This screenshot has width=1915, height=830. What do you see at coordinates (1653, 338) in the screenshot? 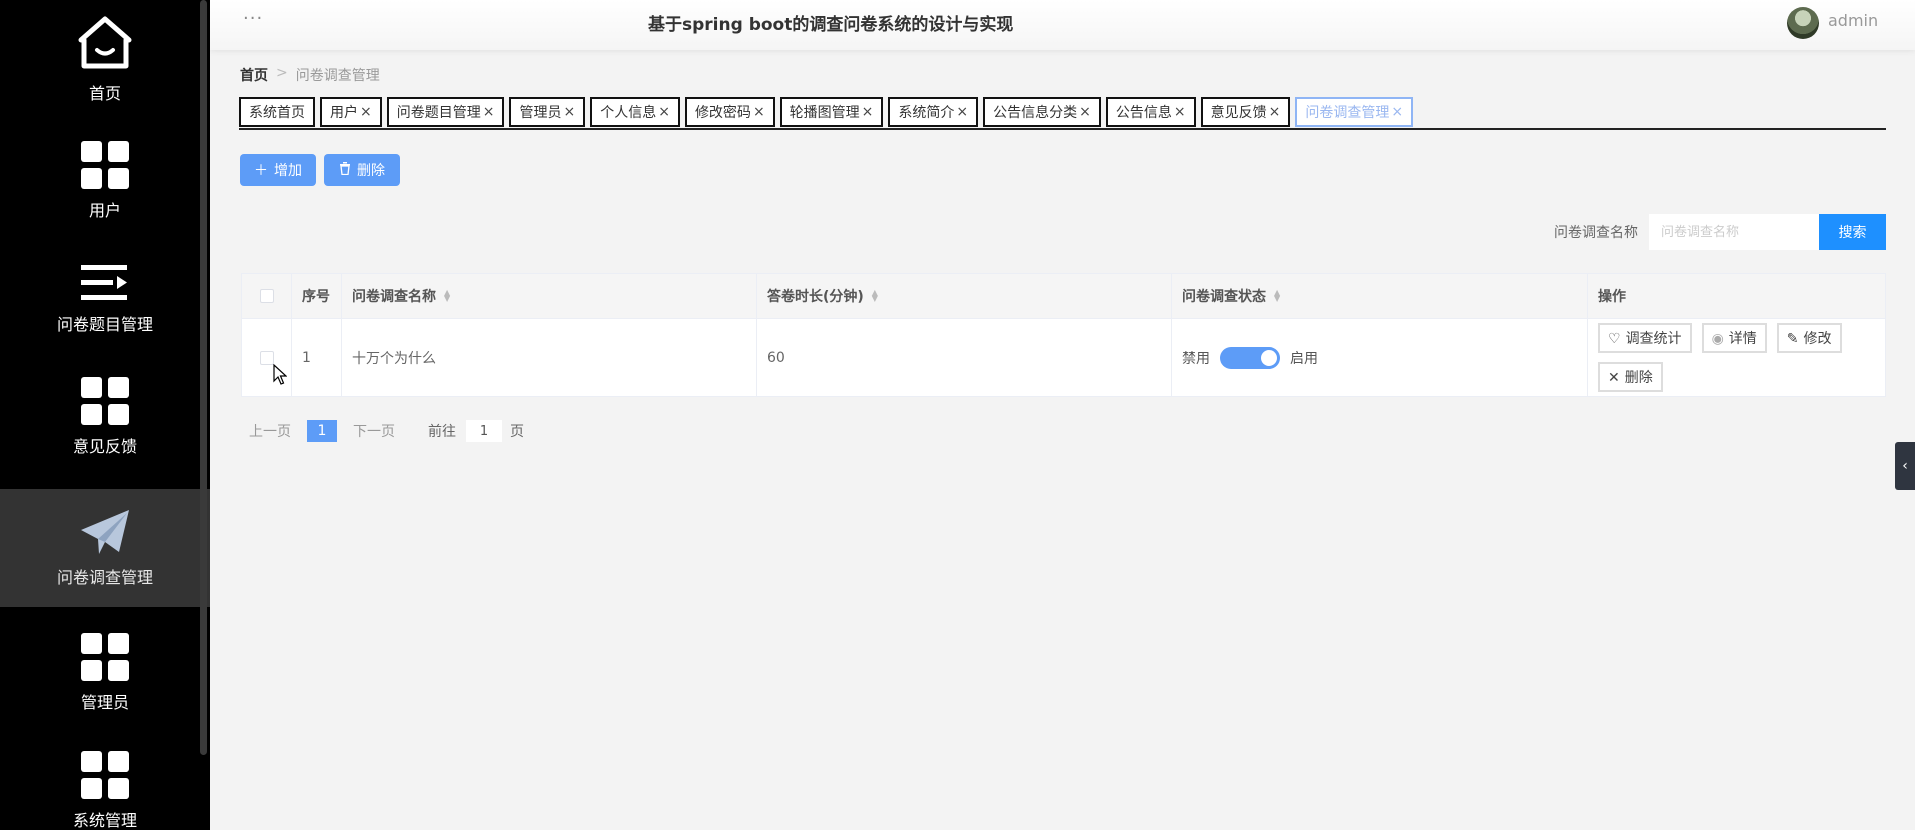
I see `stats-button-label: 调查统计` at bounding box center [1653, 338].